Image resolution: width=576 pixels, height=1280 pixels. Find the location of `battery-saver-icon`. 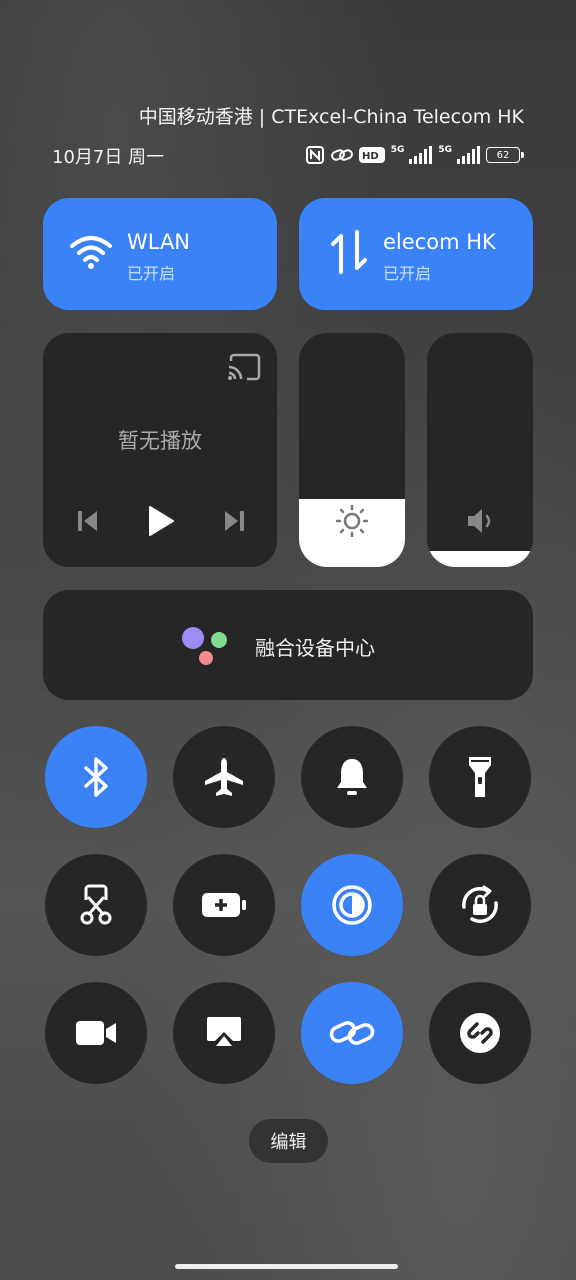

battery-saver-icon is located at coordinates (224, 905).